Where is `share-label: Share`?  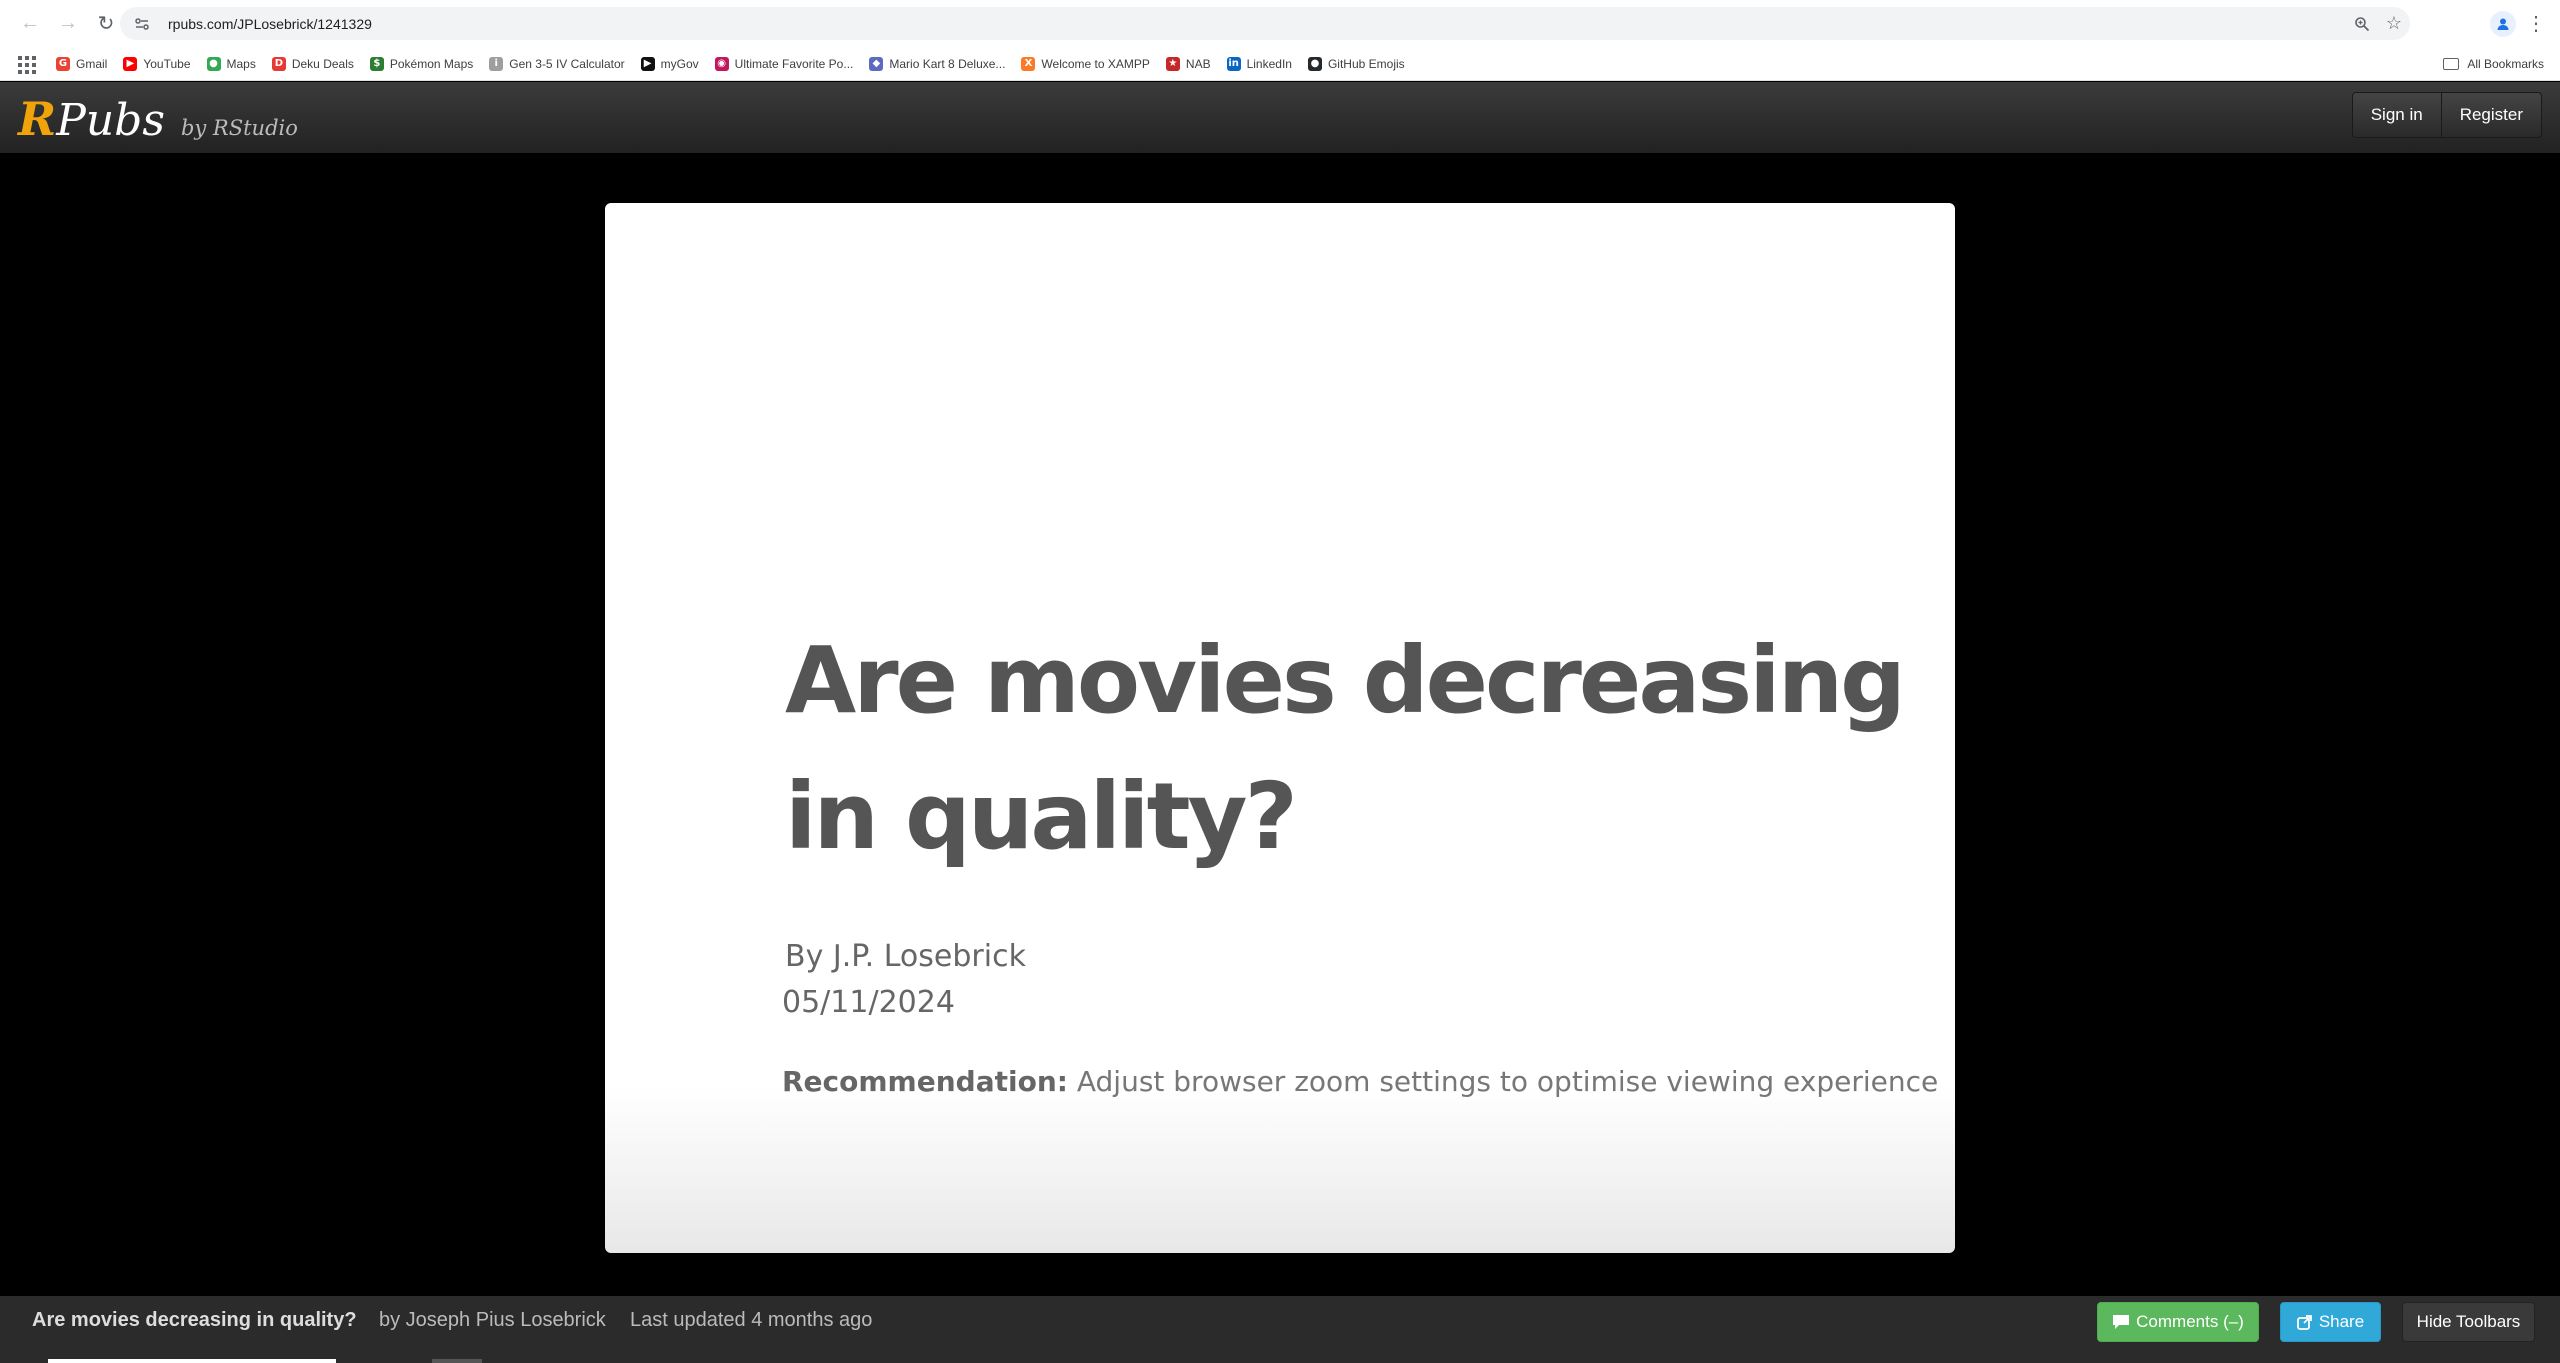 share-label: Share is located at coordinates (2341, 1321).